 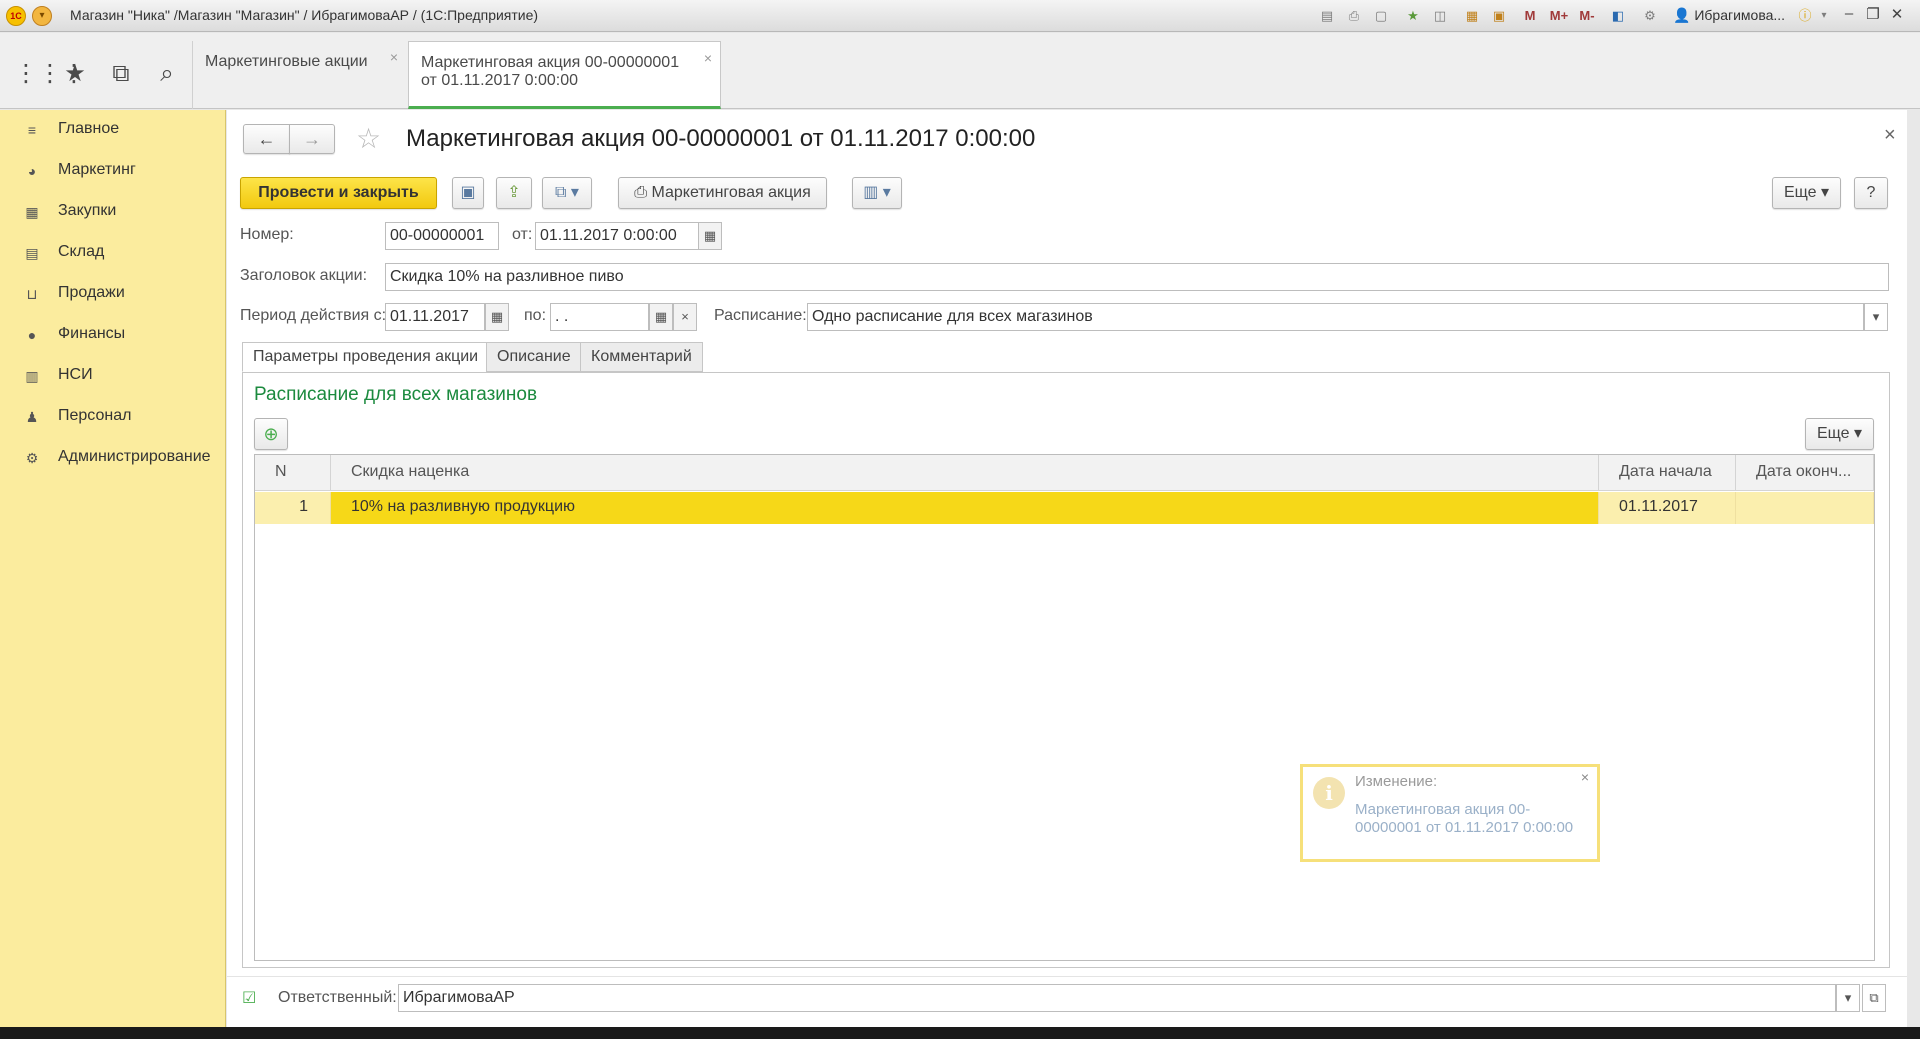 I want to click on column-header-start-date: Дата начала, so click(x=1667, y=473).